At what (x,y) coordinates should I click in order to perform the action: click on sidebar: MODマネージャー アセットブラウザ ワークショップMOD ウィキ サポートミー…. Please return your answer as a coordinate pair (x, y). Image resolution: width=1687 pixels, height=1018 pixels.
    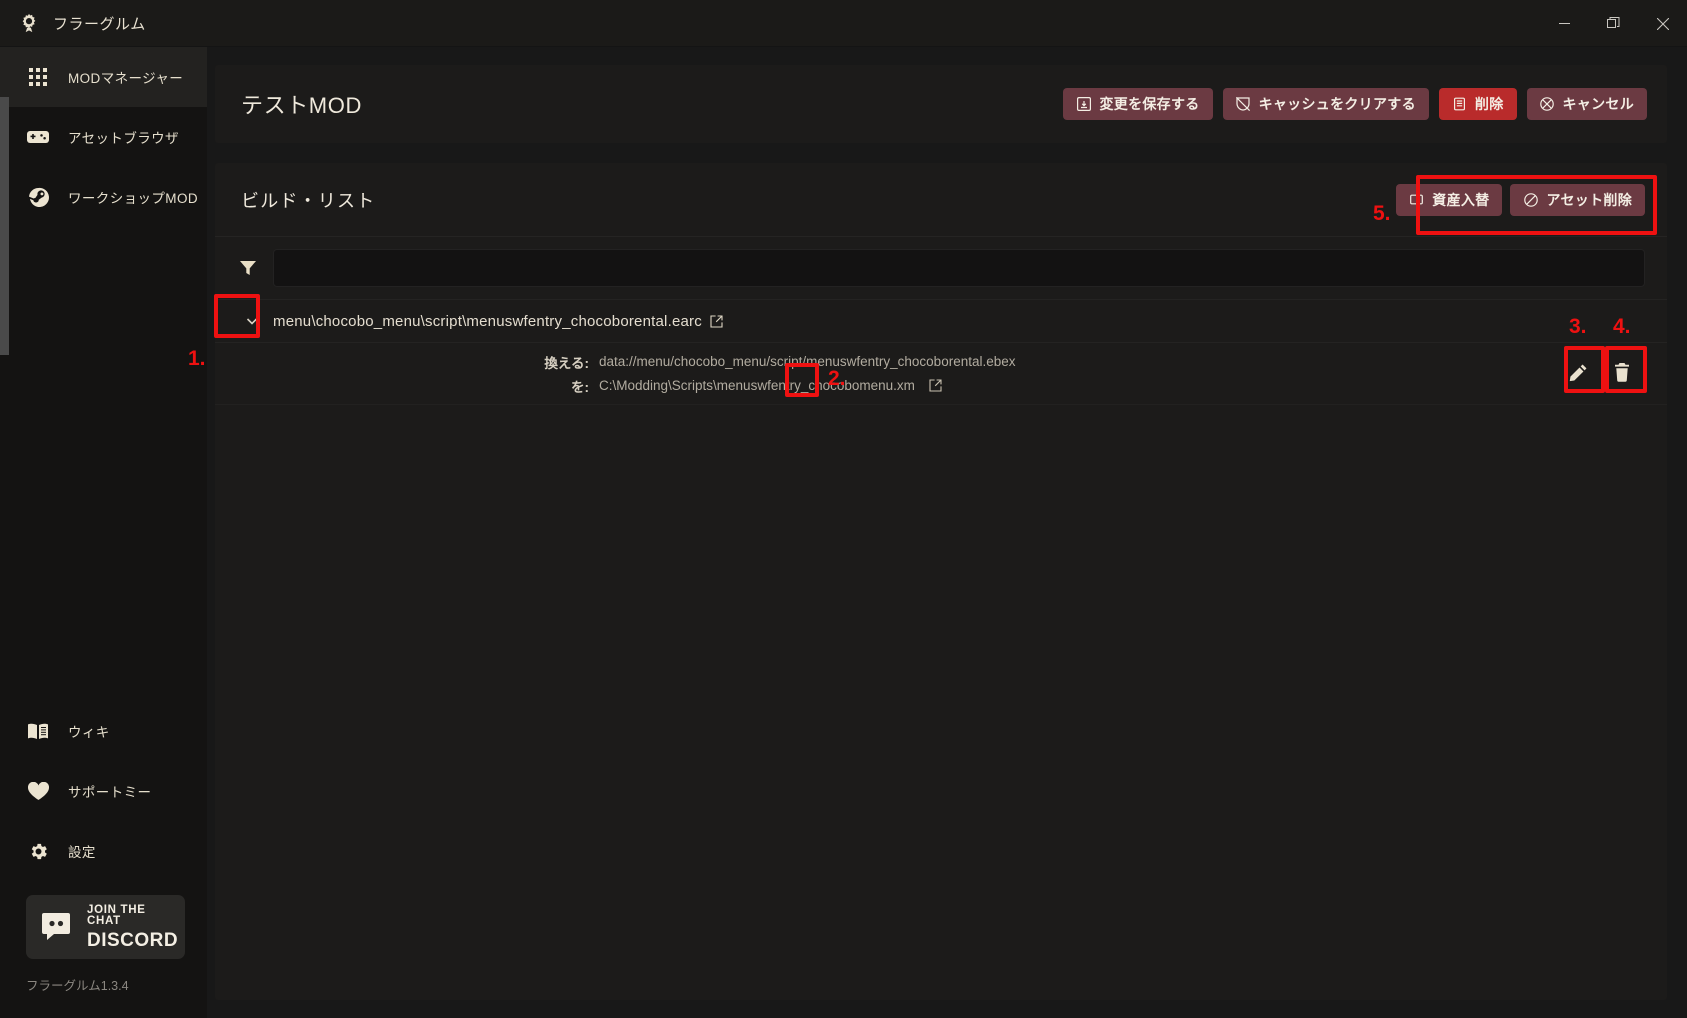
    Looking at the image, I should click on (103, 532).